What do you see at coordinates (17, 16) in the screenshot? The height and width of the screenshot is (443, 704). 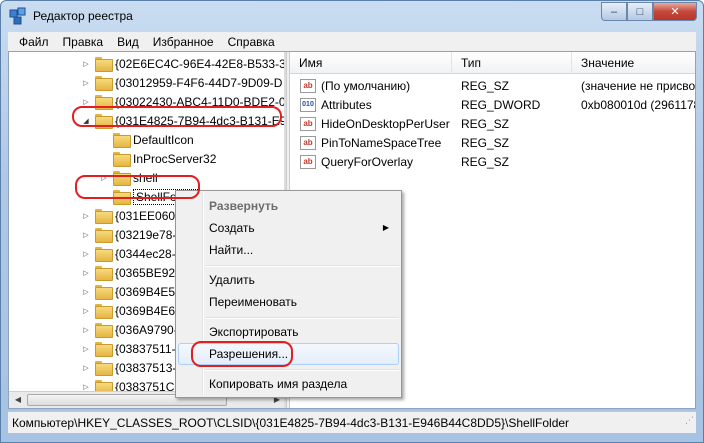 I see `registry-app-icon` at bounding box center [17, 16].